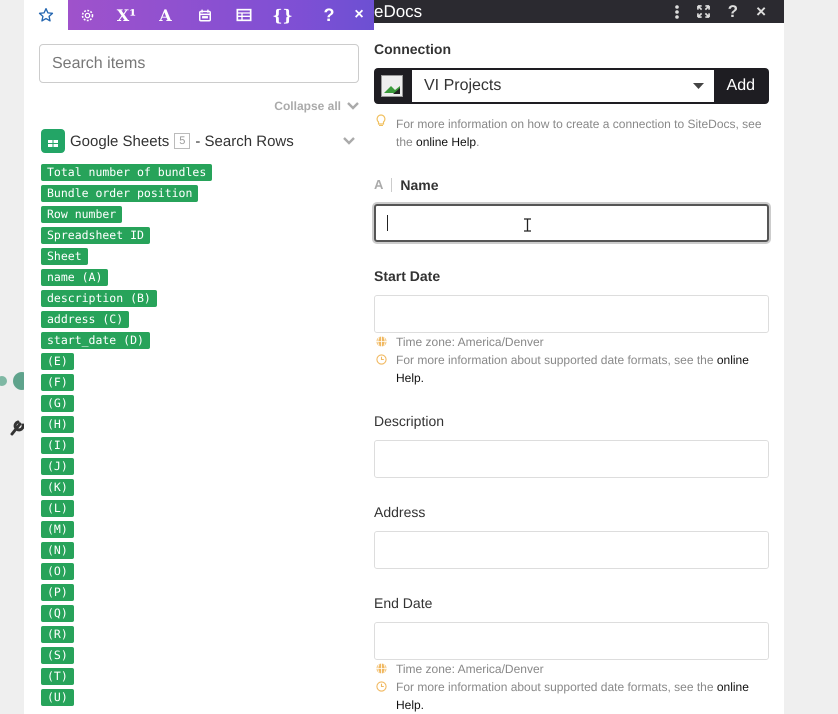  What do you see at coordinates (205, 15) in the screenshot?
I see `calendar-icon` at bounding box center [205, 15].